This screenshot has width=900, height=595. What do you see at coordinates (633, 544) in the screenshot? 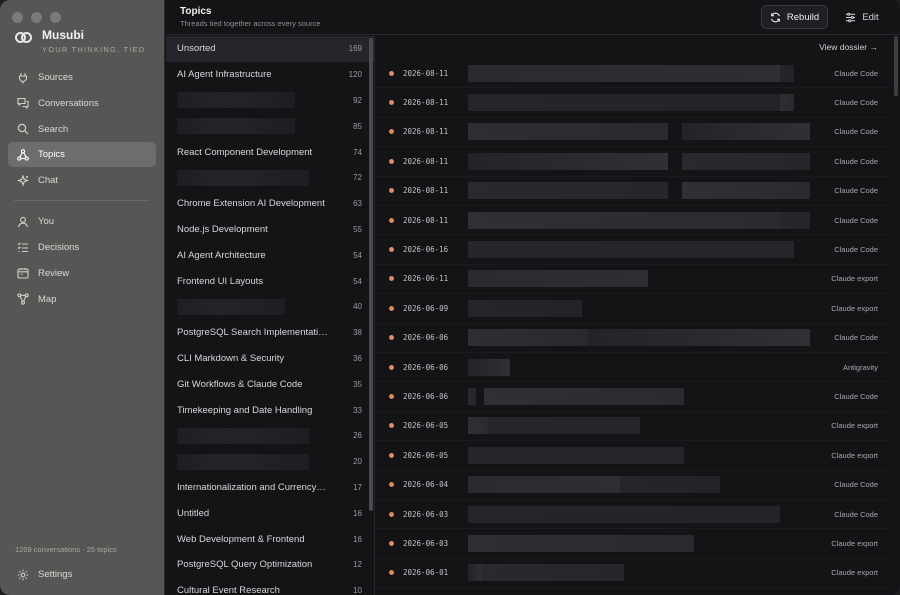
I see `conversation-row: 2026-06-03 Claude export` at bounding box center [633, 544].